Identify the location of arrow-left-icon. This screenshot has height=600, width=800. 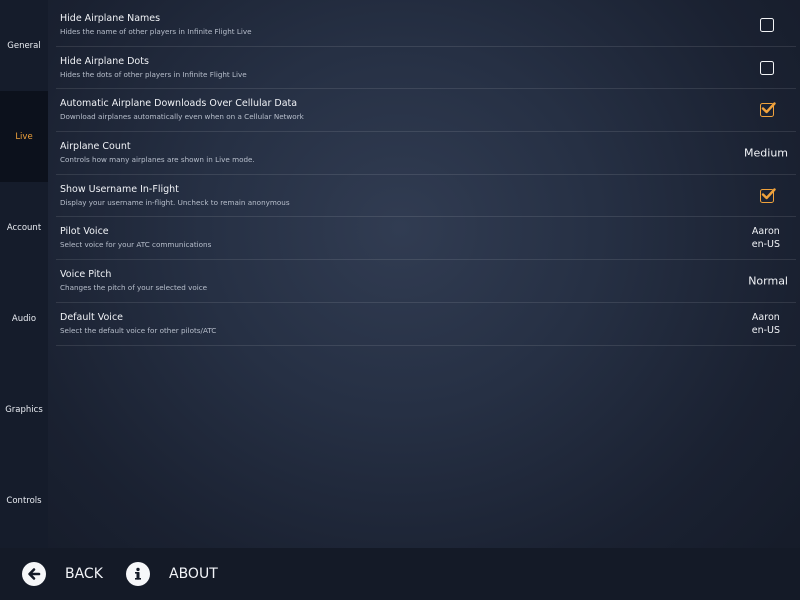
(34, 574).